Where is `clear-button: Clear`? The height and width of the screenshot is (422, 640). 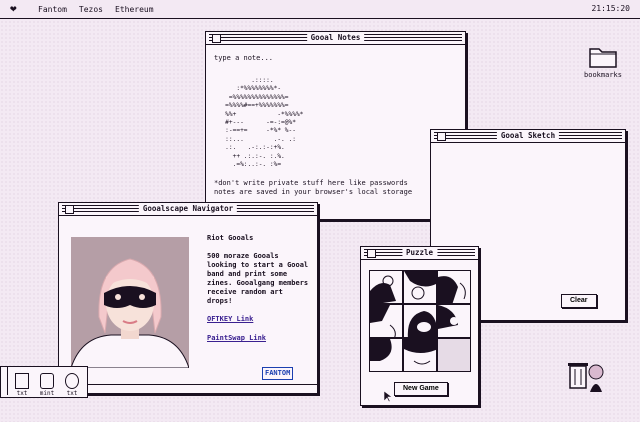
clear-button: Clear is located at coordinates (579, 301).